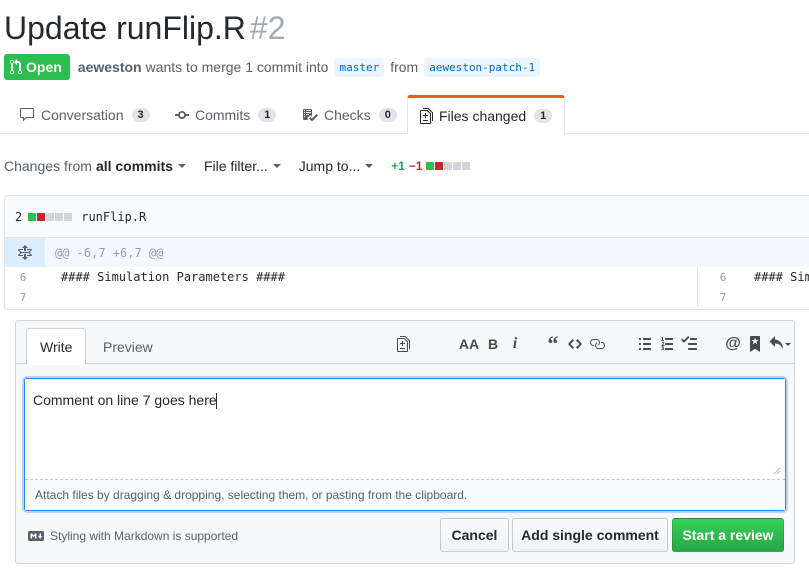  What do you see at coordinates (56, 346) in the screenshot?
I see `tab-write: Write` at bounding box center [56, 346].